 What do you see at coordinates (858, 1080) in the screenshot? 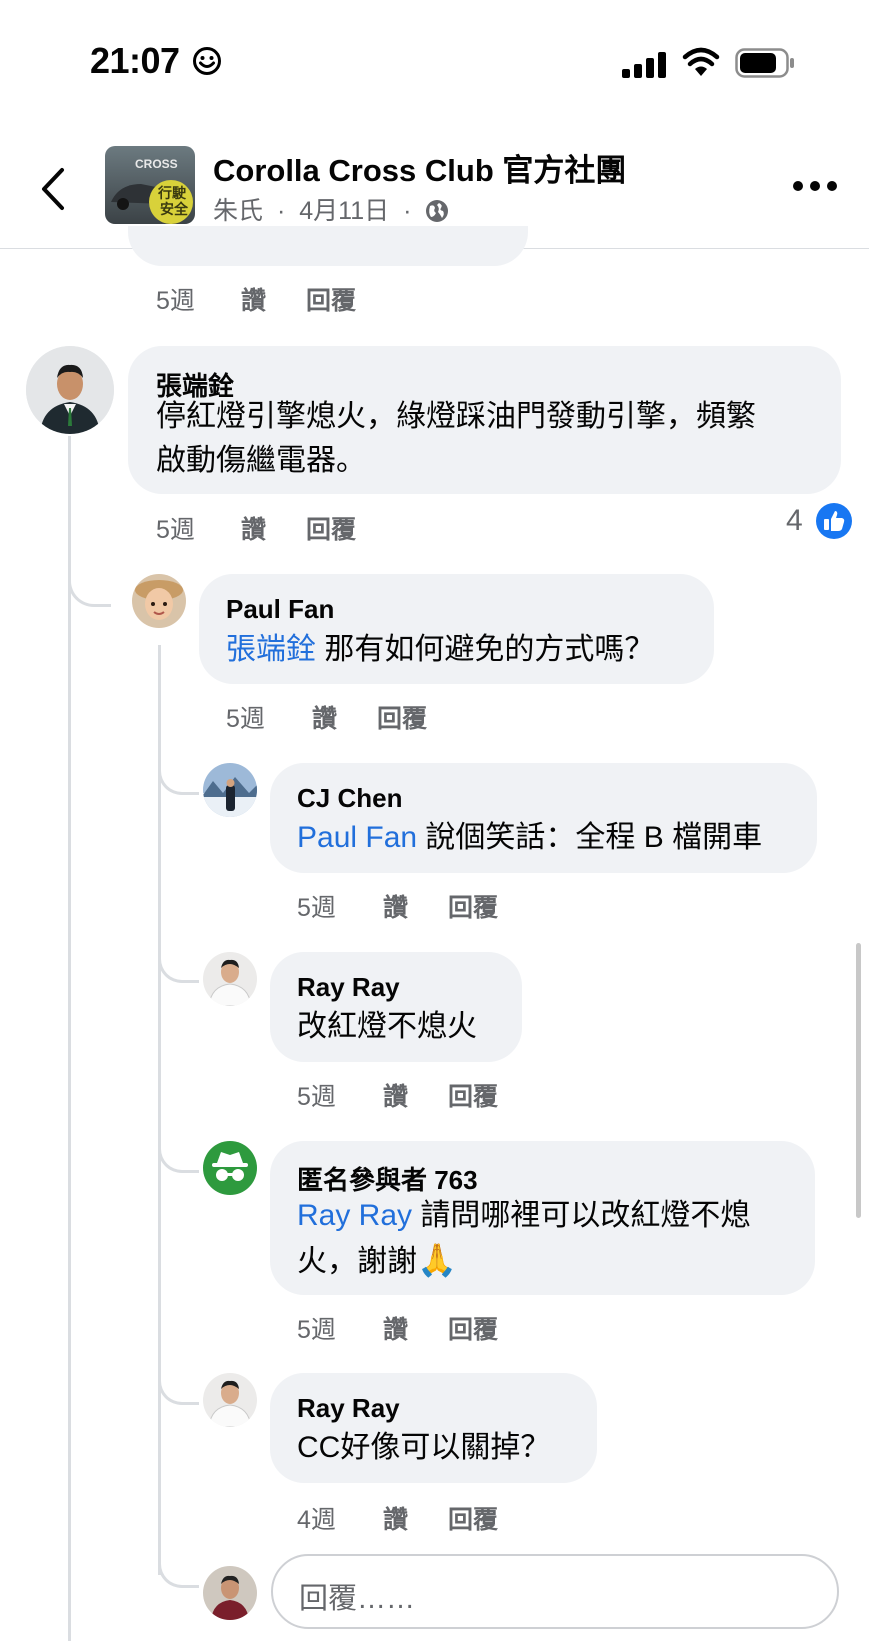
I see `scrollbar` at bounding box center [858, 1080].